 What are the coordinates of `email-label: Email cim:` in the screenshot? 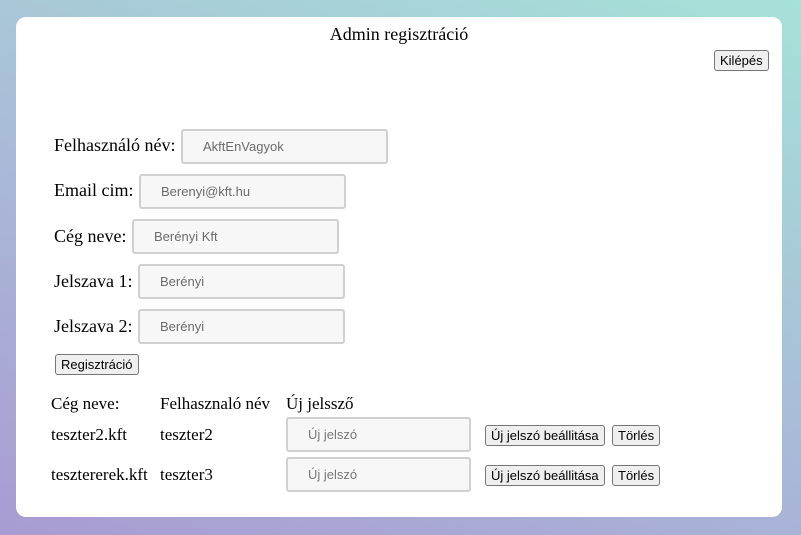 It's located at (94, 190).